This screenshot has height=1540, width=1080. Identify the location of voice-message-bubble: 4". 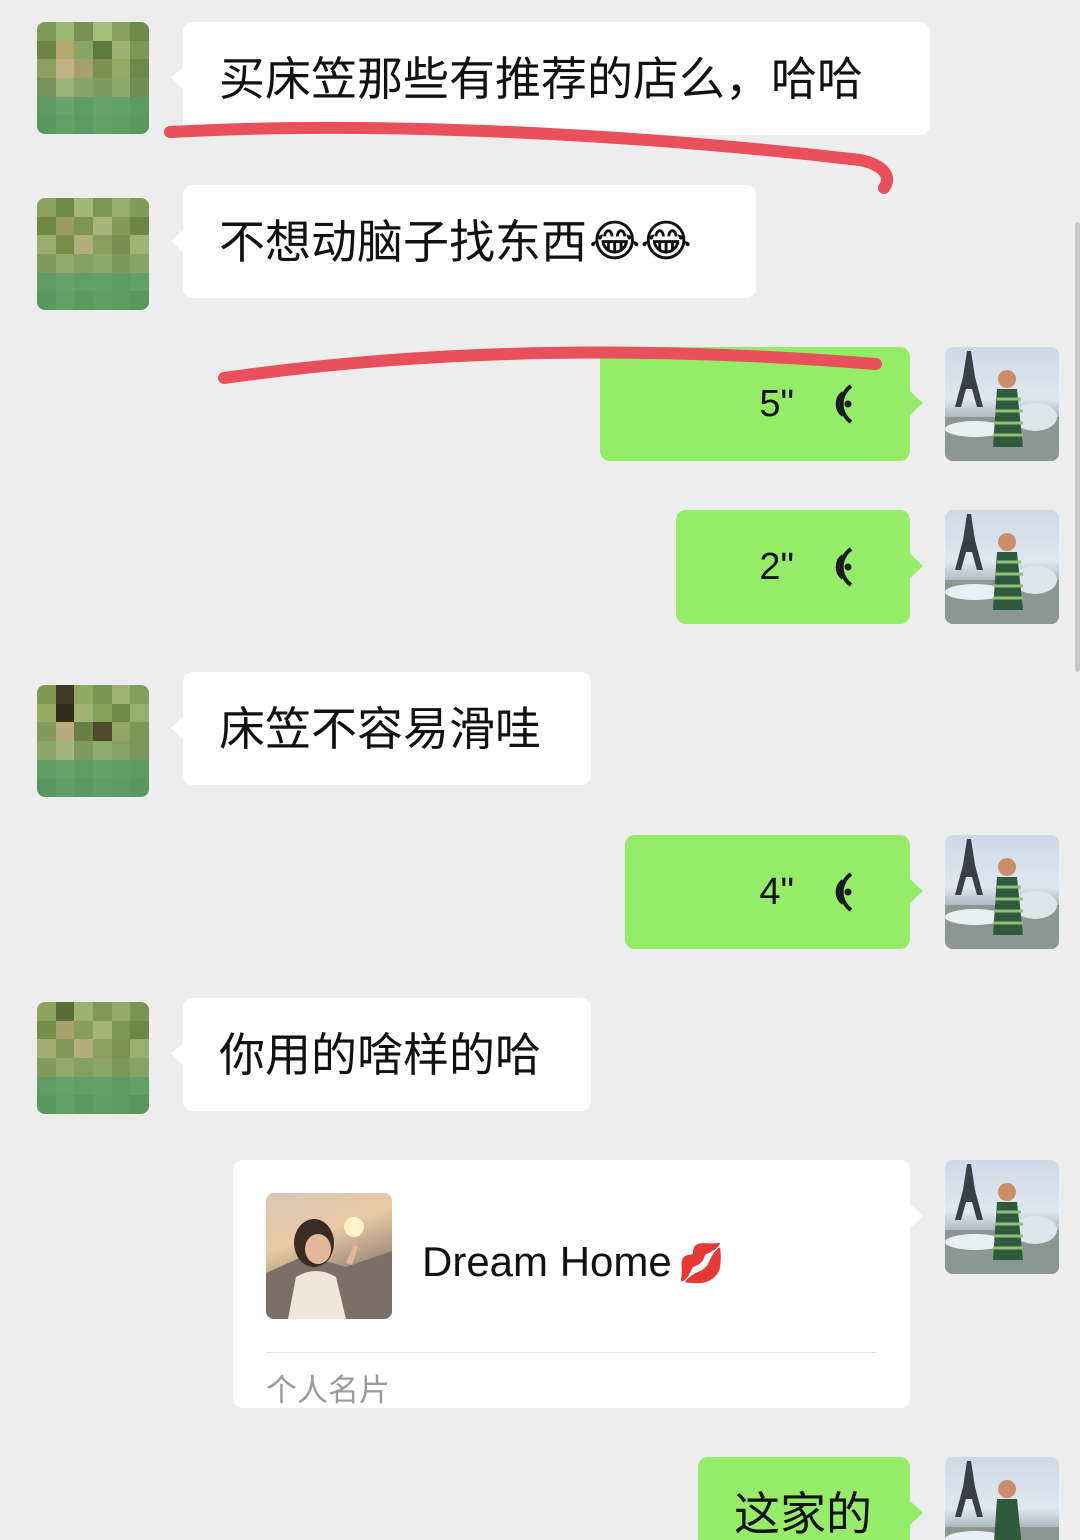
(774, 892).